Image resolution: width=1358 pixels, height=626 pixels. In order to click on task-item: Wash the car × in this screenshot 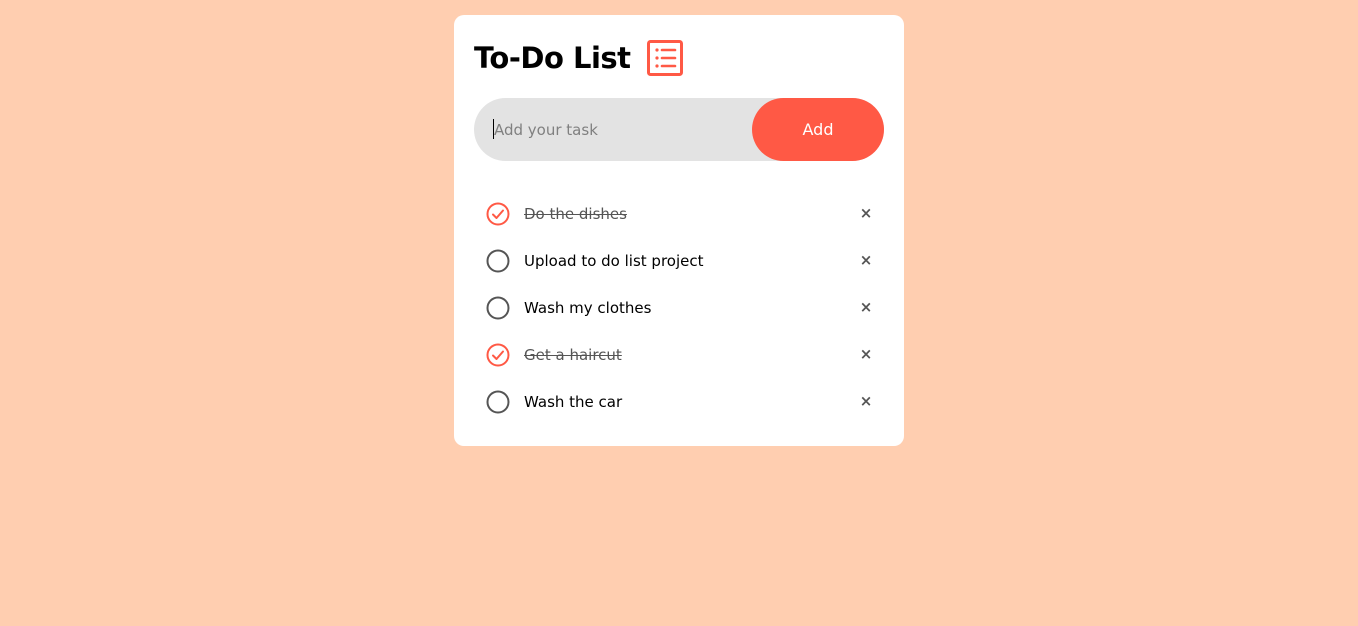, I will do `click(682, 401)`.